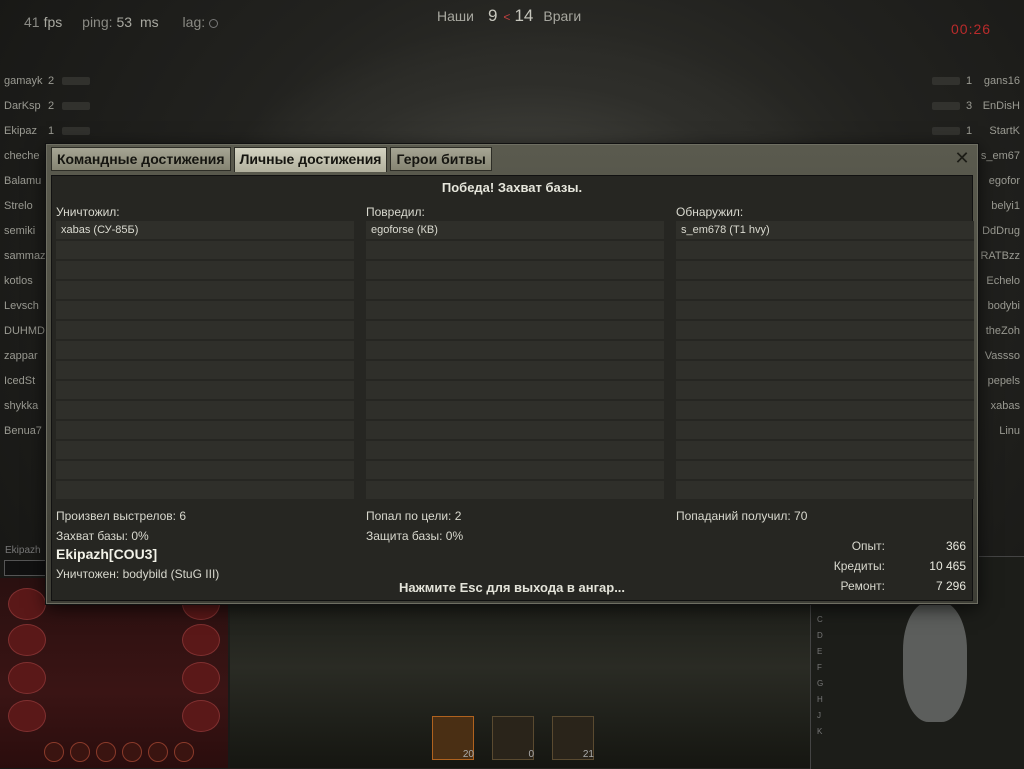 The image size is (1024, 769). I want to click on player-name: shykka, so click(21, 405).